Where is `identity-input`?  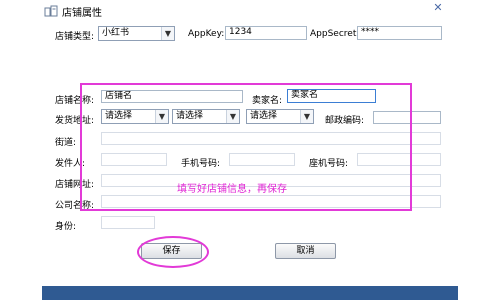
identity-input is located at coordinates (128, 222).